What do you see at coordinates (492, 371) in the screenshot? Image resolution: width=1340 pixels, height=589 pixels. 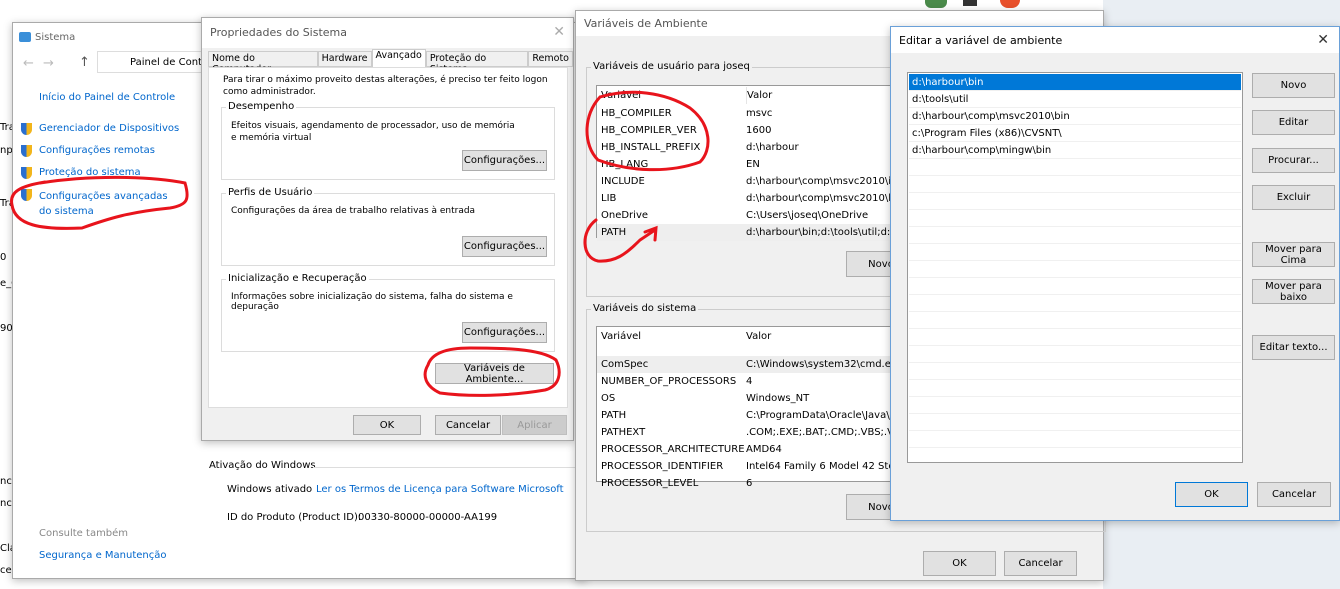 I see `annotation-circle-env-button` at bounding box center [492, 371].